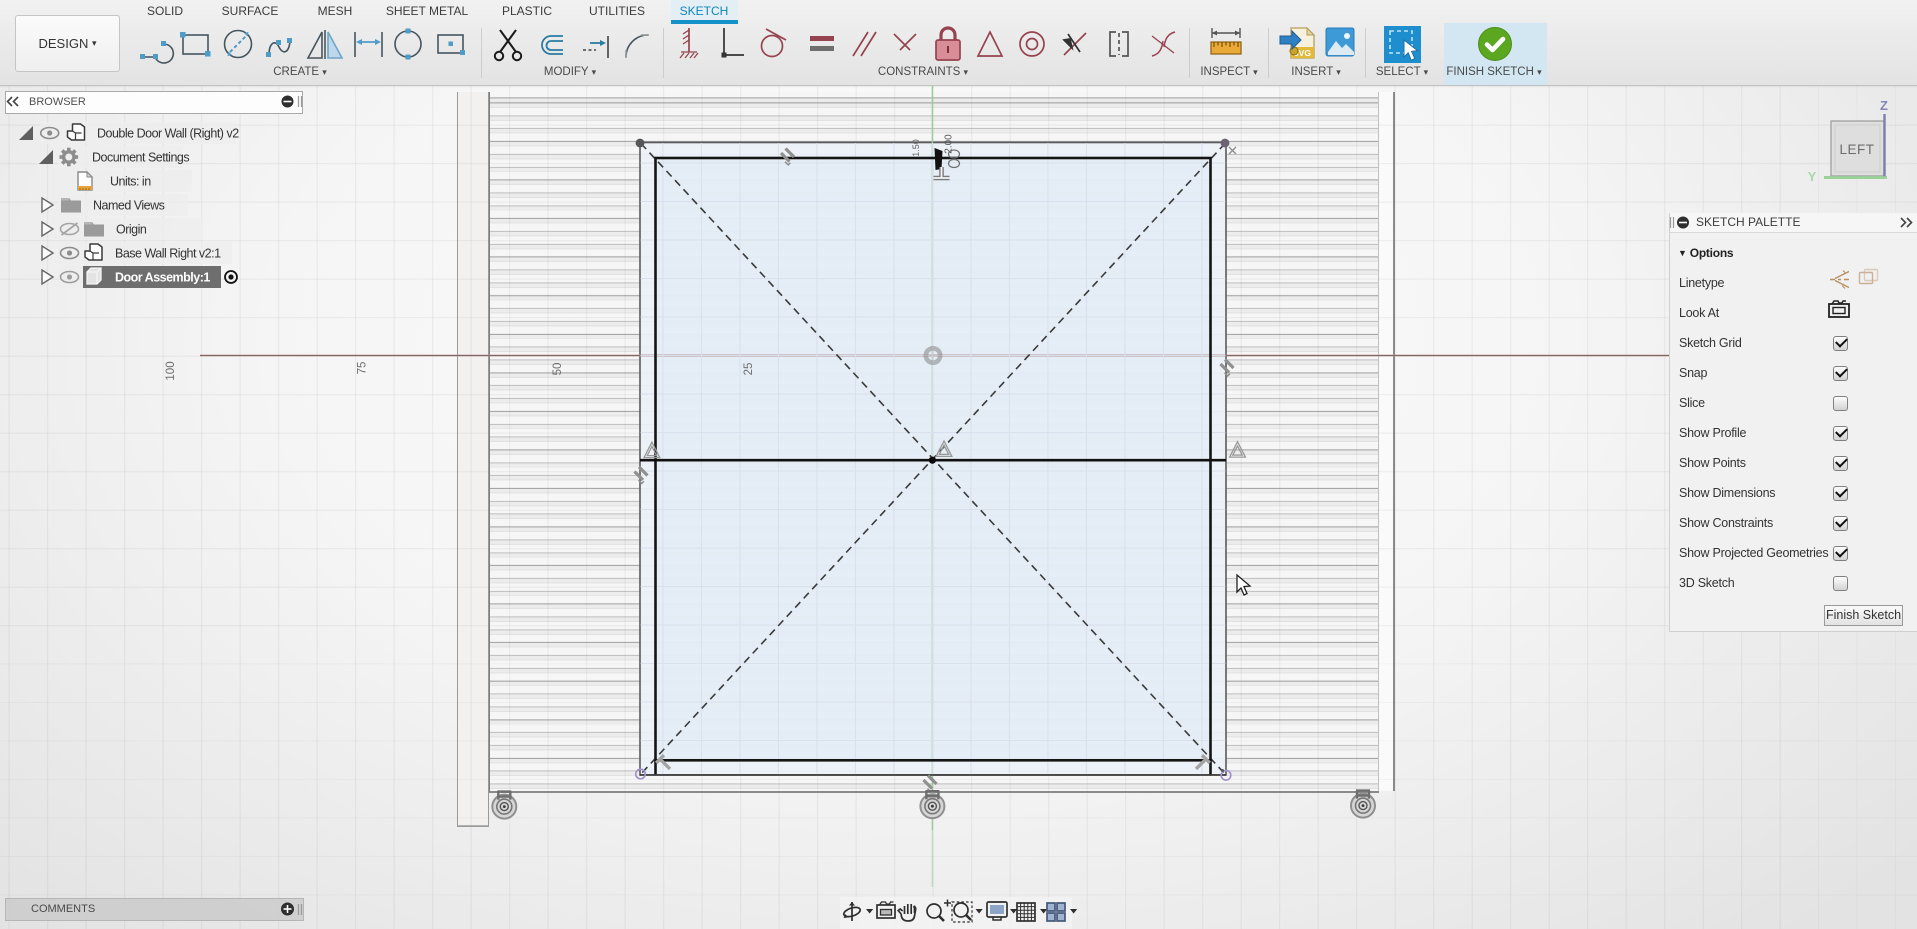 This screenshot has width=1917, height=929. Describe the element at coordinates (168, 134) in the screenshot. I see `svg-text: Double Door Wall (Right) v2` at that location.